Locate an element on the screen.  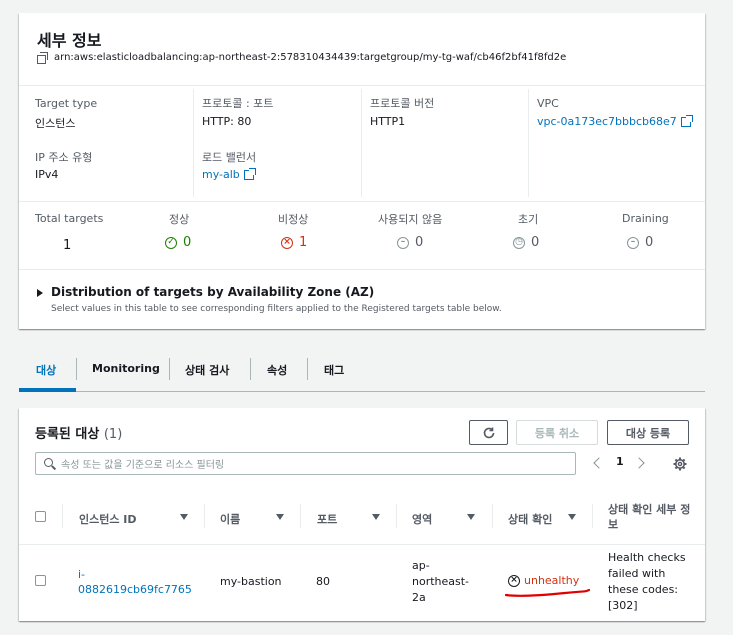
ip-type-label: IP 주소 유형 is located at coordinates (64, 157).